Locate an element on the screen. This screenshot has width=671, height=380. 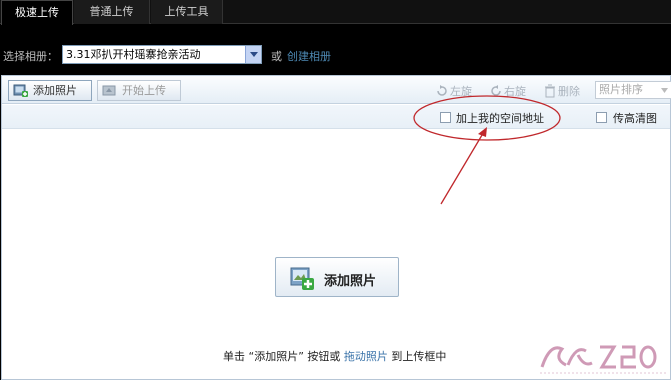
upload-icon is located at coordinates (109, 90).